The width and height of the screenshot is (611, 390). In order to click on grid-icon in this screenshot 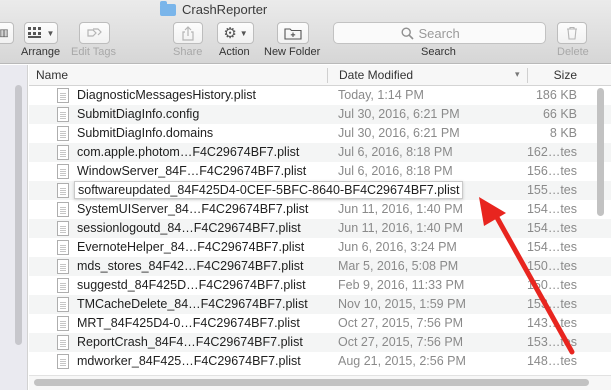, I will do `click(34, 32)`.